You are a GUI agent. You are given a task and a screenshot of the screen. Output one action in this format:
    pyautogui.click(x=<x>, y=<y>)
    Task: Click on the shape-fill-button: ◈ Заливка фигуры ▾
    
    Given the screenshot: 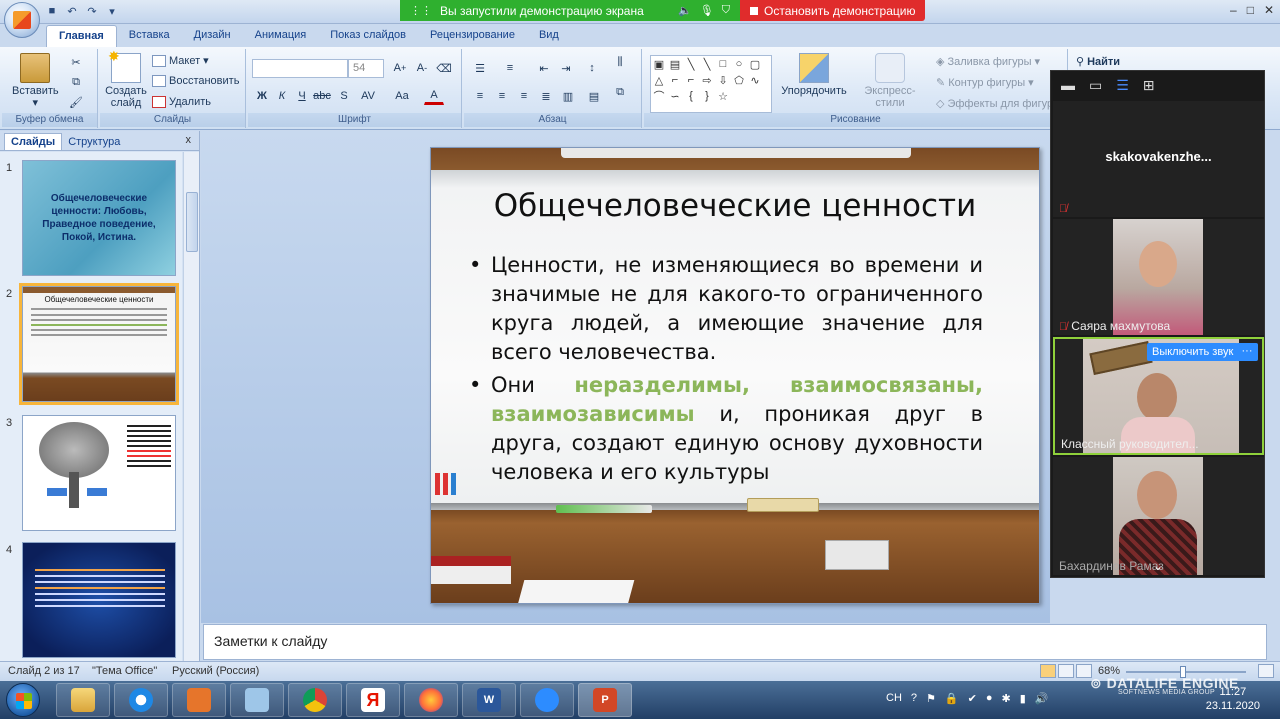 What is the action you would take?
    pyautogui.click(x=988, y=62)
    